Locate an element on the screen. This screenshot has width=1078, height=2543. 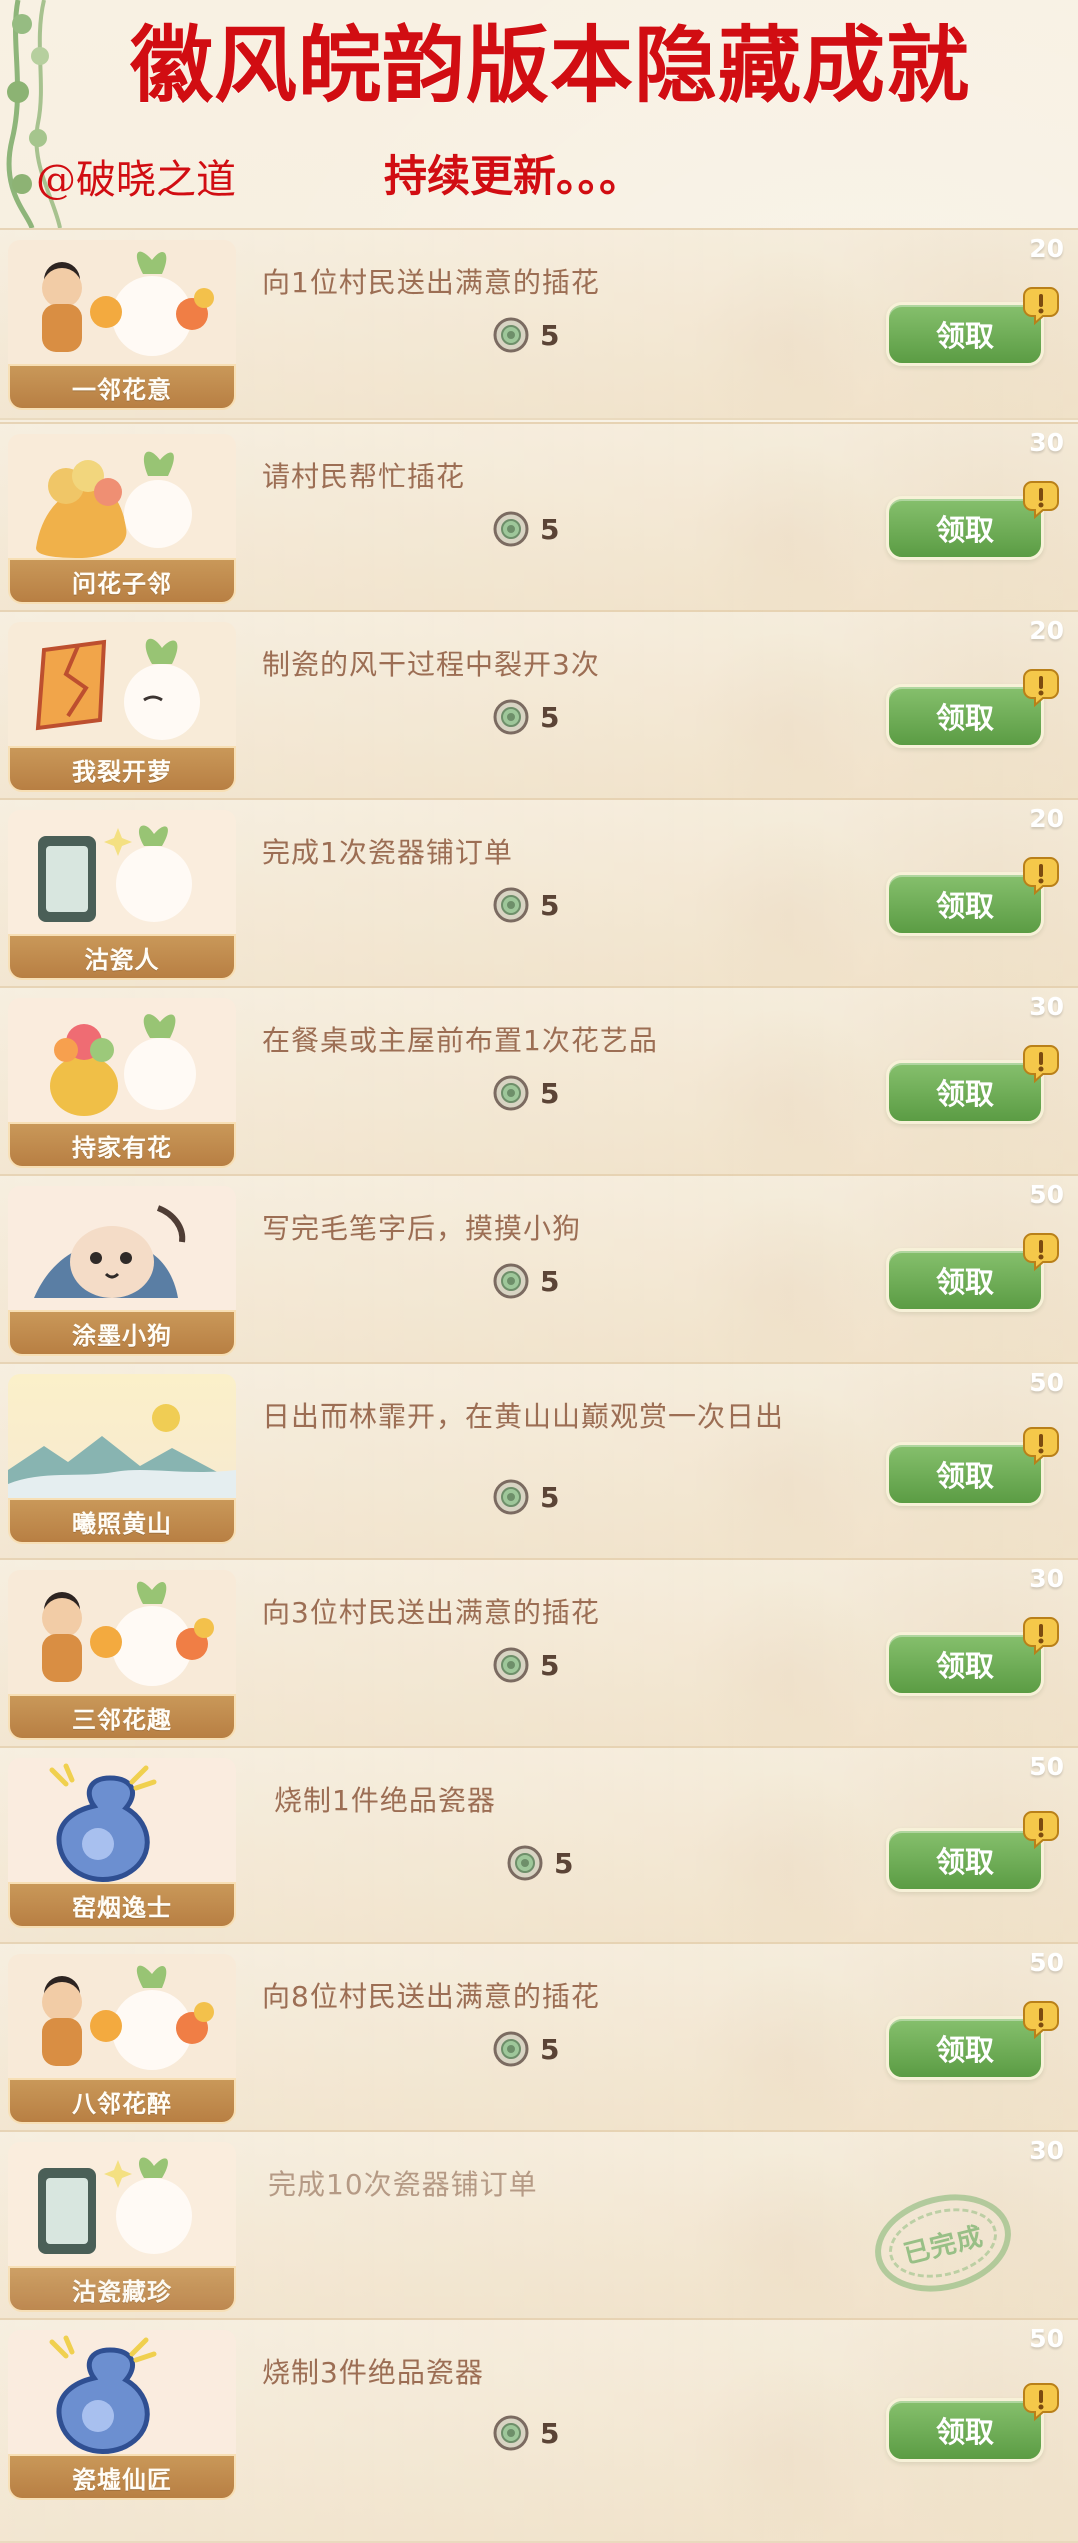
achievement-badge: 我裂开萝 is located at coordinates (122, 707).